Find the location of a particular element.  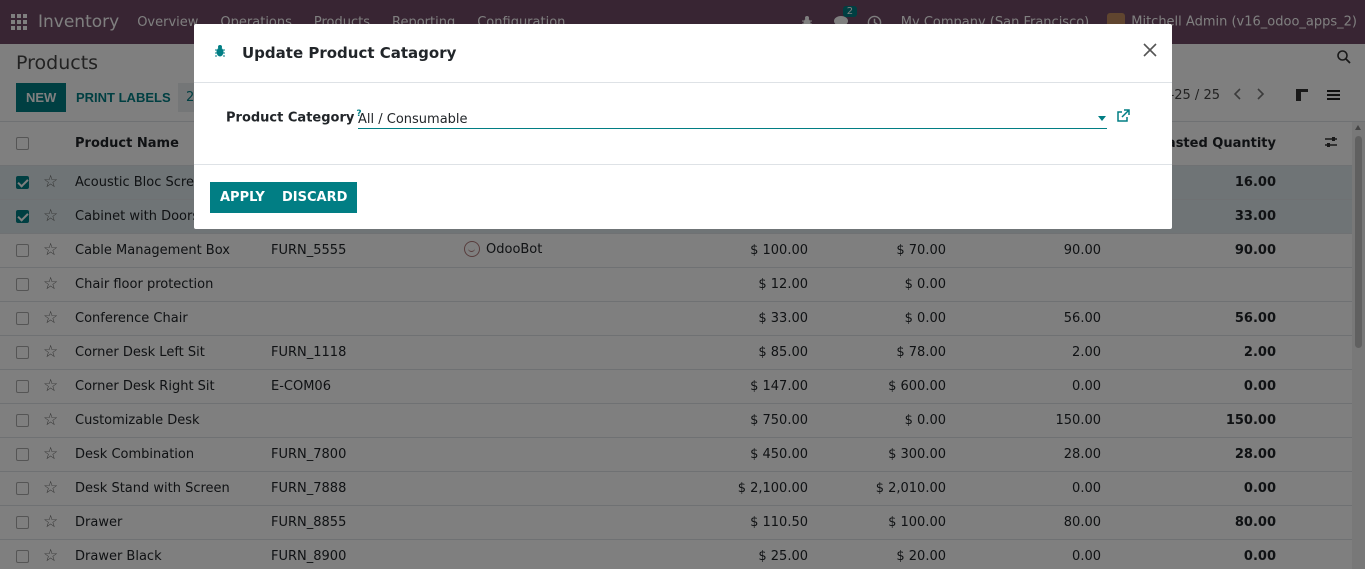

product-category-label-text: Product Category is located at coordinates (290, 118).